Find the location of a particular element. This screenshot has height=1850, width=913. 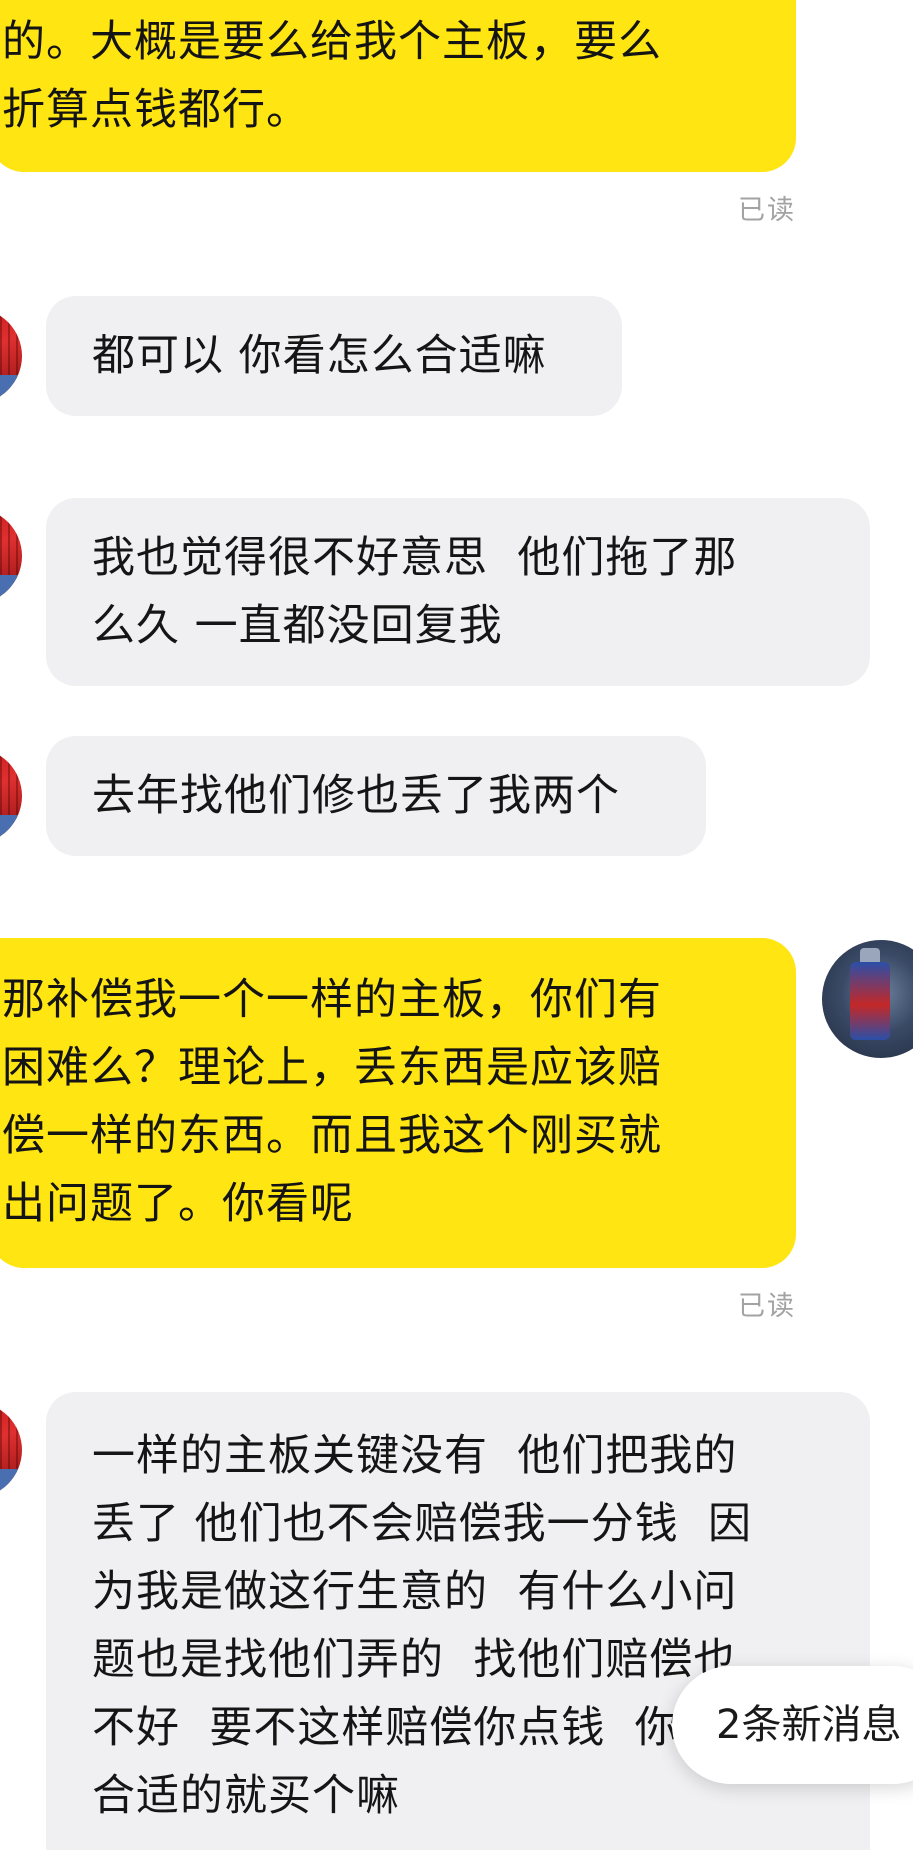

message-bubble-theirs: 去年找他们修也丢了我两个 is located at coordinates (376, 796).